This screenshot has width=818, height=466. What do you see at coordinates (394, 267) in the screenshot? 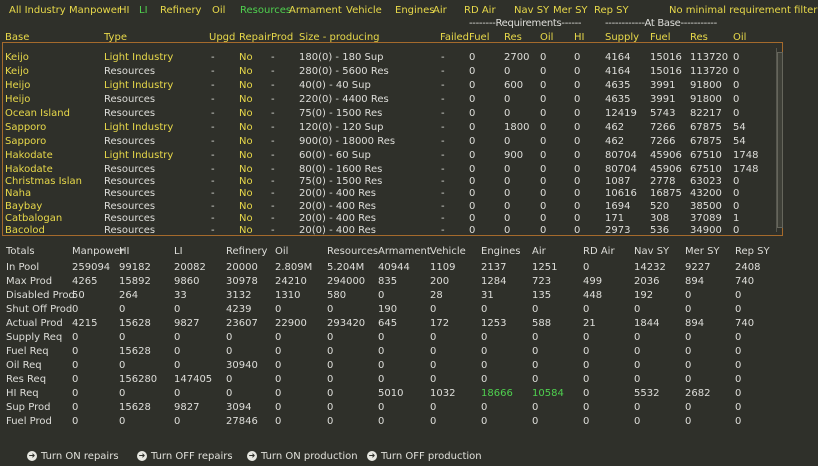
I see `totals-cell: 40944` at bounding box center [394, 267].